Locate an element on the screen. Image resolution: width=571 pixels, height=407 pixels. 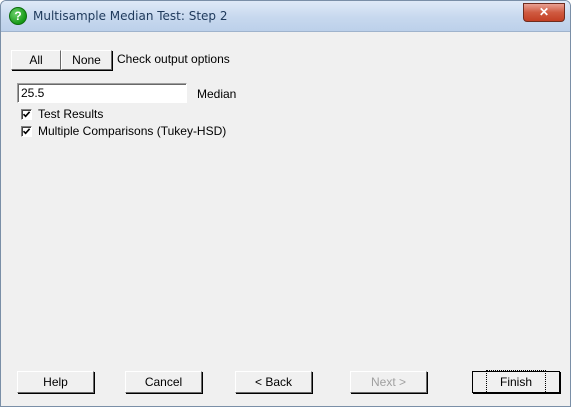
window-title: Multisample Median Test: Step 2 is located at coordinates (130, 16).